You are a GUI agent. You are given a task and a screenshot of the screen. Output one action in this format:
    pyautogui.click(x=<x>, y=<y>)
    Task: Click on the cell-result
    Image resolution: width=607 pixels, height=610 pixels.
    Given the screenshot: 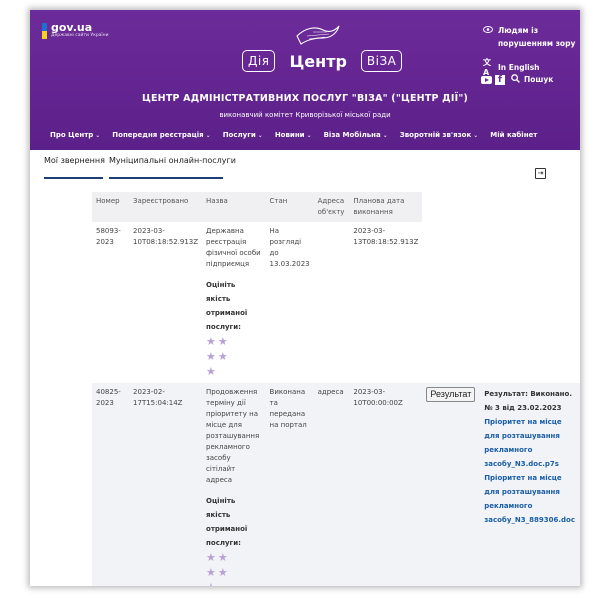 What is the action you would take?
    pyautogui.click(x=530, y=302)
    